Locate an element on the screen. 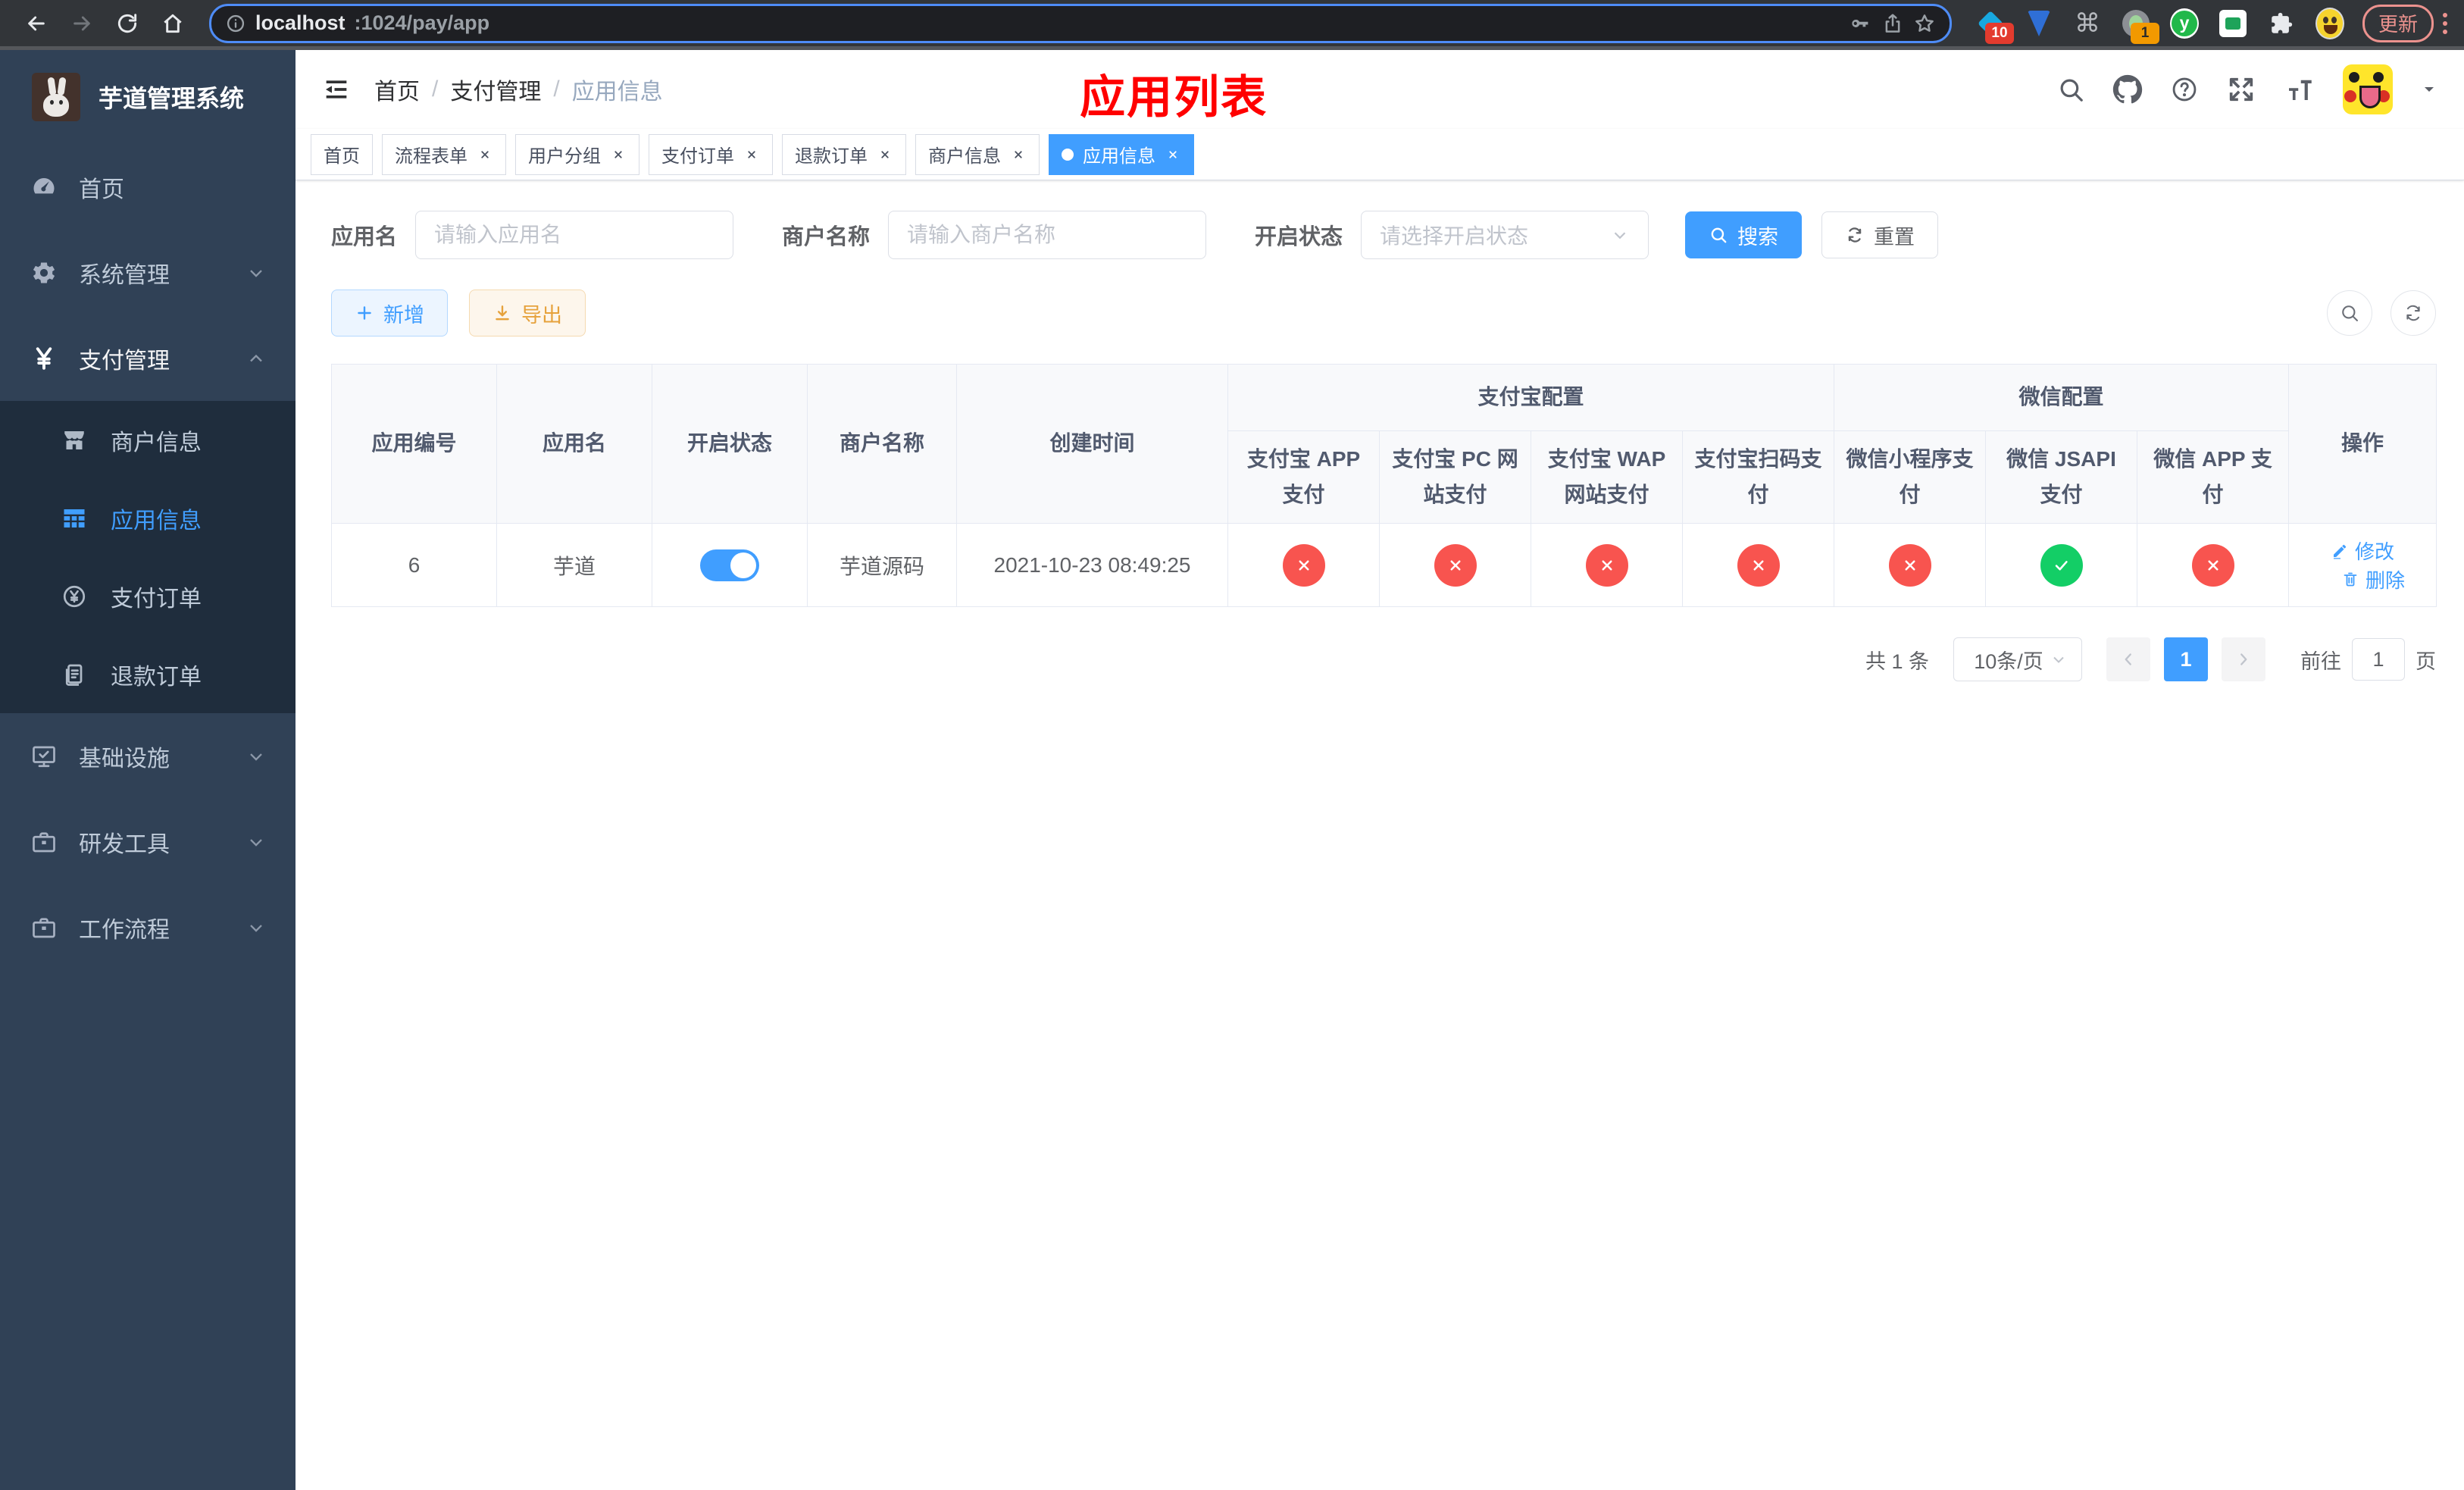 This screenshot has height=1490, width=2464. extensions-puzzle-icon is located at coordinates (2281, 23).